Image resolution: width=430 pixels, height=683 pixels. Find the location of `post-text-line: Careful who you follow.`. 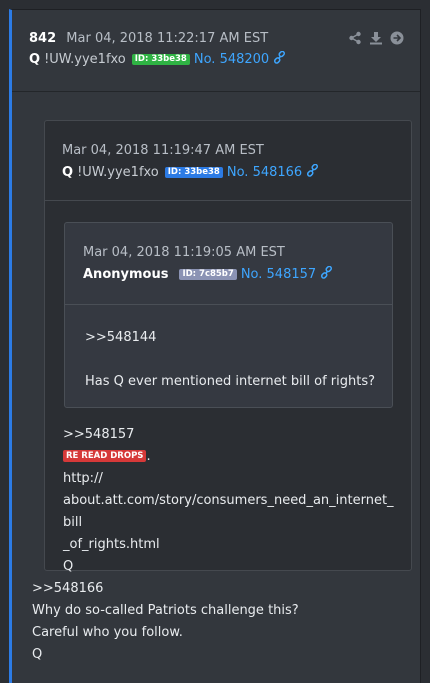

post-text-line: Careful who you follow. is located at coordinates (107, 632).